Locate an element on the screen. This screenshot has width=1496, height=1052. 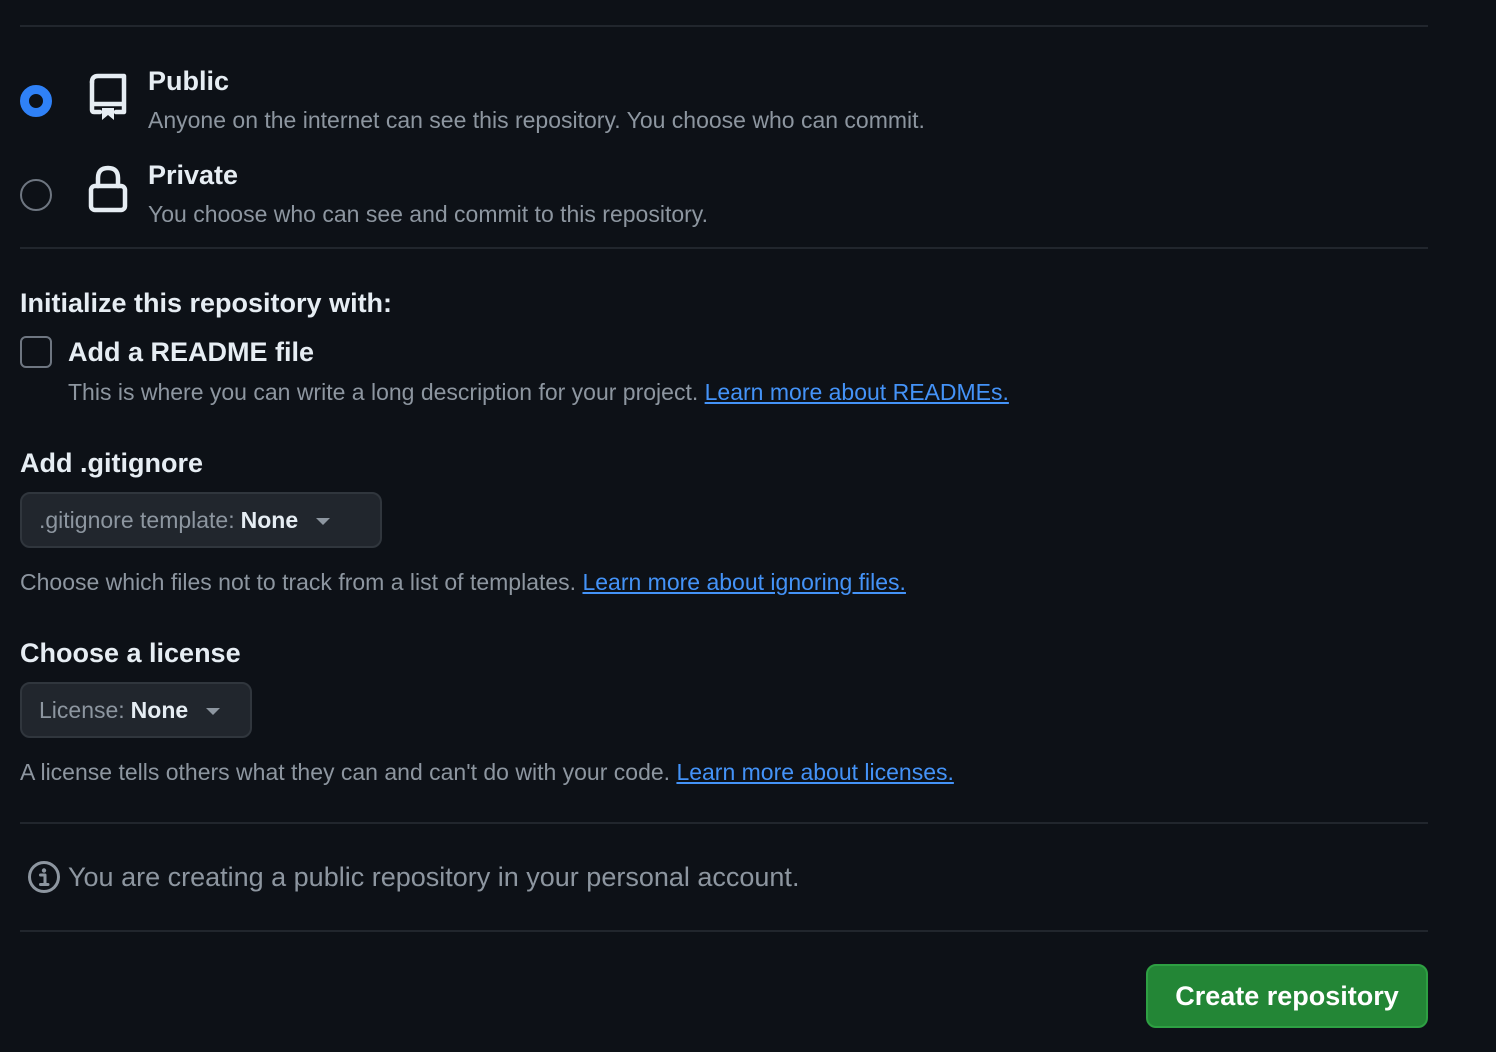
license-learn-more-link: Learn more about licenses. is located at coordinates (814, 772).